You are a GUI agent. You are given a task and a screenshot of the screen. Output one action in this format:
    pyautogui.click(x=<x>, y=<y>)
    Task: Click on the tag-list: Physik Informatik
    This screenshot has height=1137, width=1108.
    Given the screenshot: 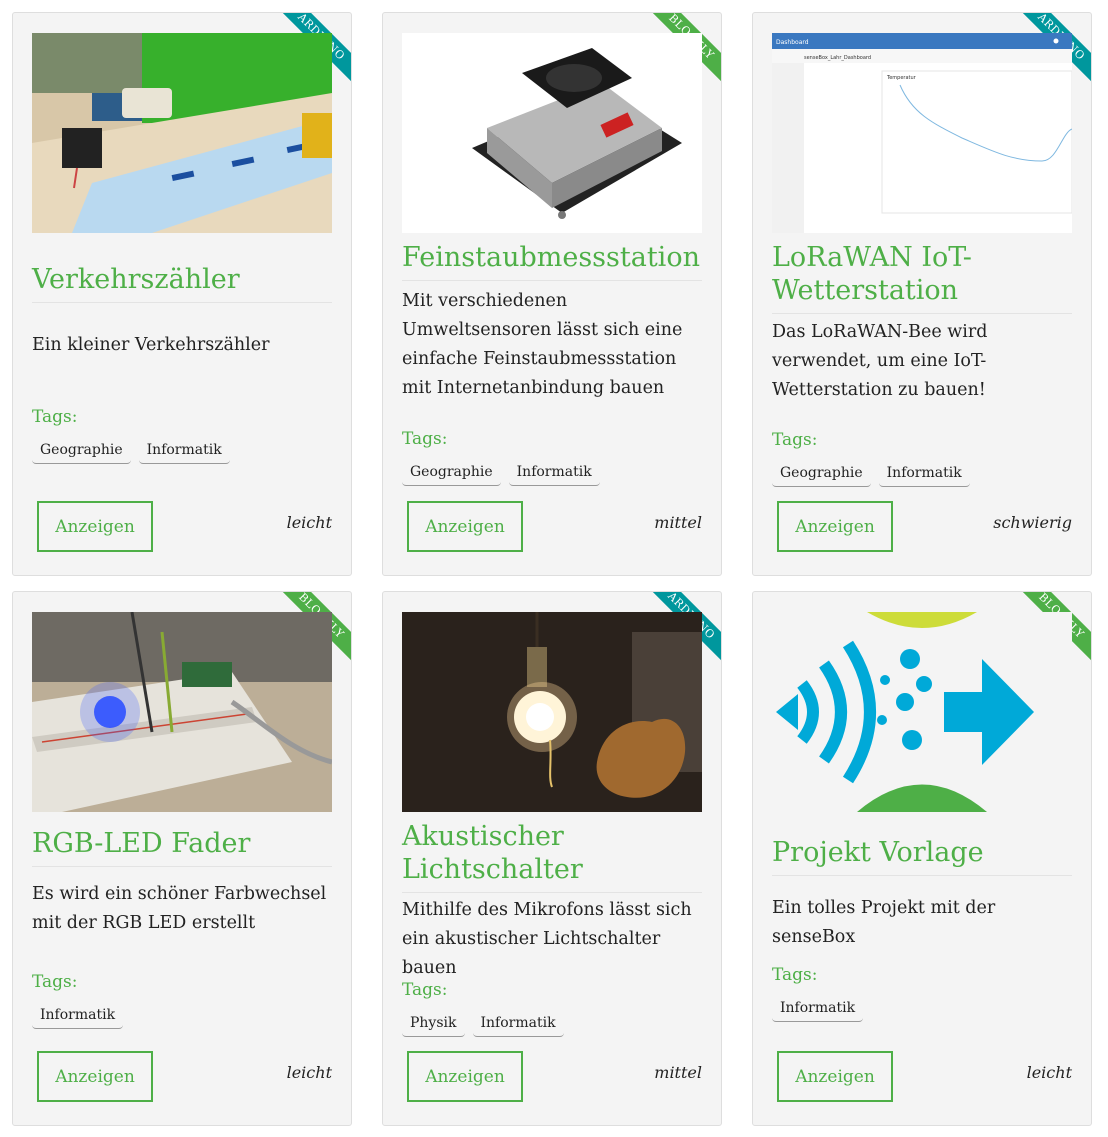 What is the action you would take?
    pyautogui.click(x=483, y=1024)
    